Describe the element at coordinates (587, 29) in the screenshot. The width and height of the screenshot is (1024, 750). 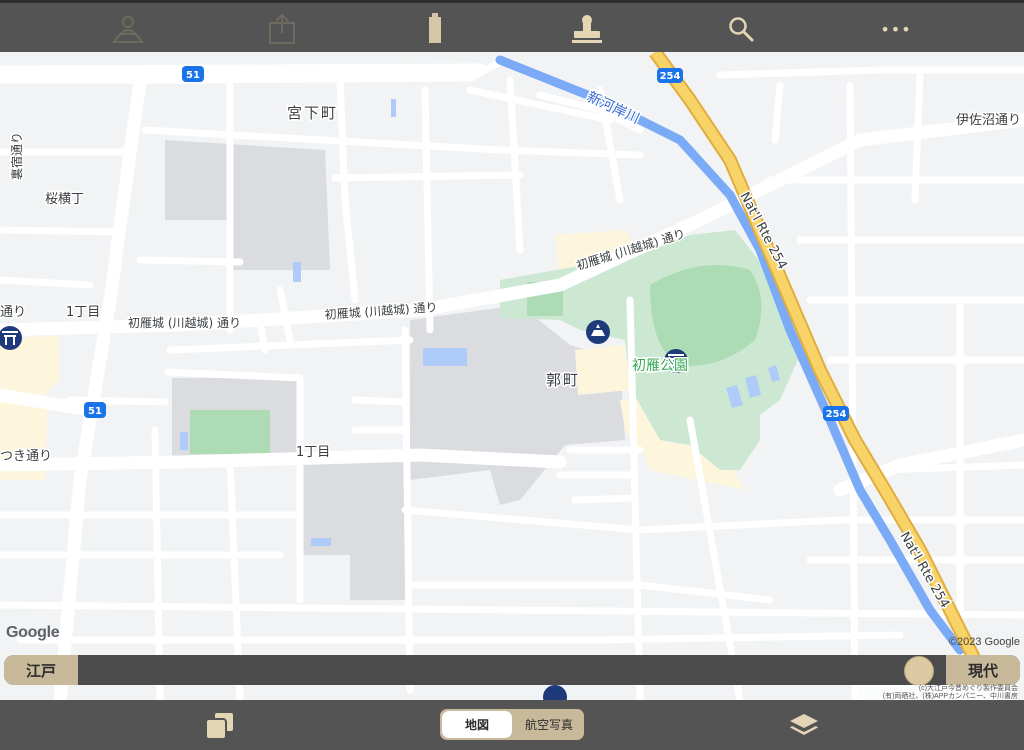
I see `stamp-icon` at that location.